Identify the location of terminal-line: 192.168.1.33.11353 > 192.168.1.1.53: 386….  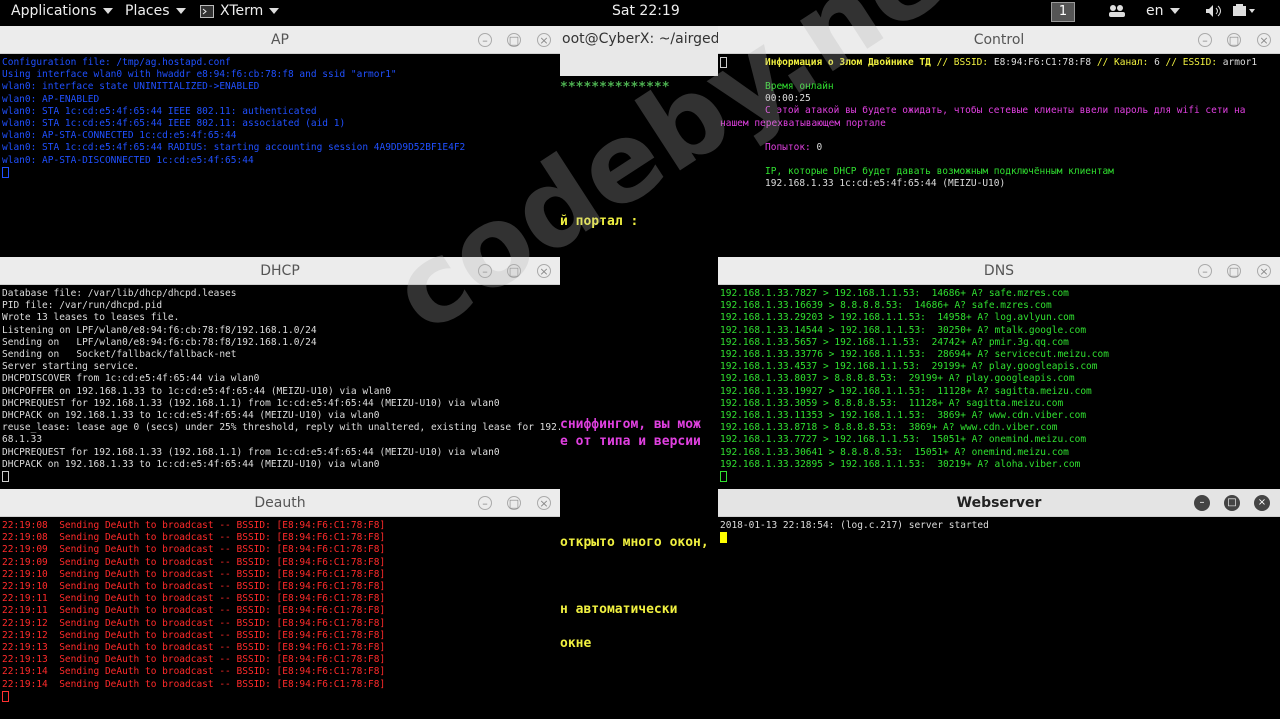
(903, 416).